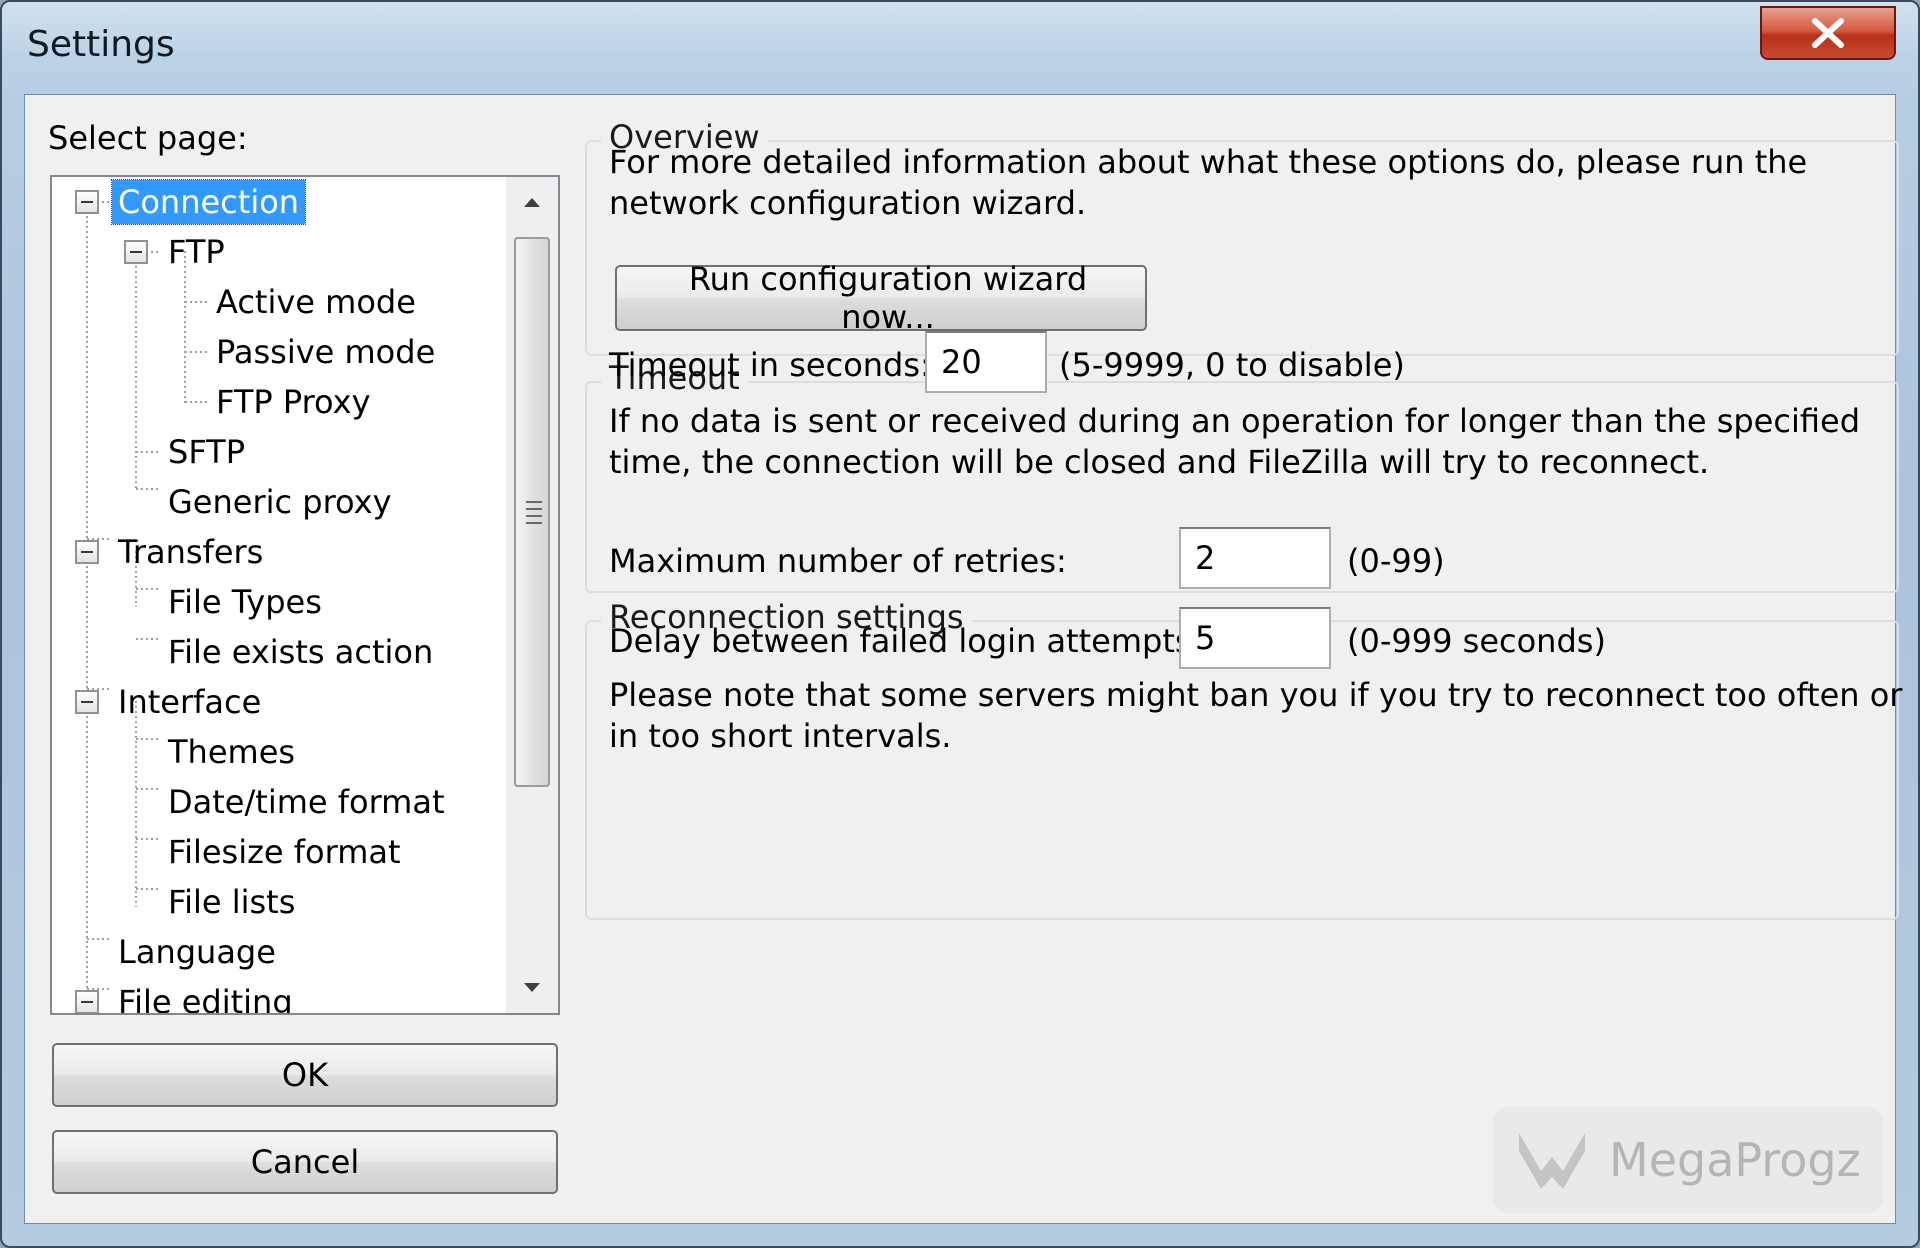  What do you see at coordinates (305, 1075) in the screenshot?
I see `ok-button: OK` at bounding box center [305, 1075].